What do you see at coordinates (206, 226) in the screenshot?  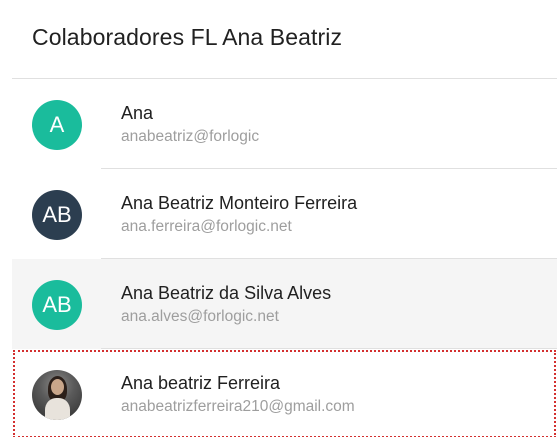 I see `collaborator-email: ana.ferreira@forlogic.net` at bounding box center [206, 226].